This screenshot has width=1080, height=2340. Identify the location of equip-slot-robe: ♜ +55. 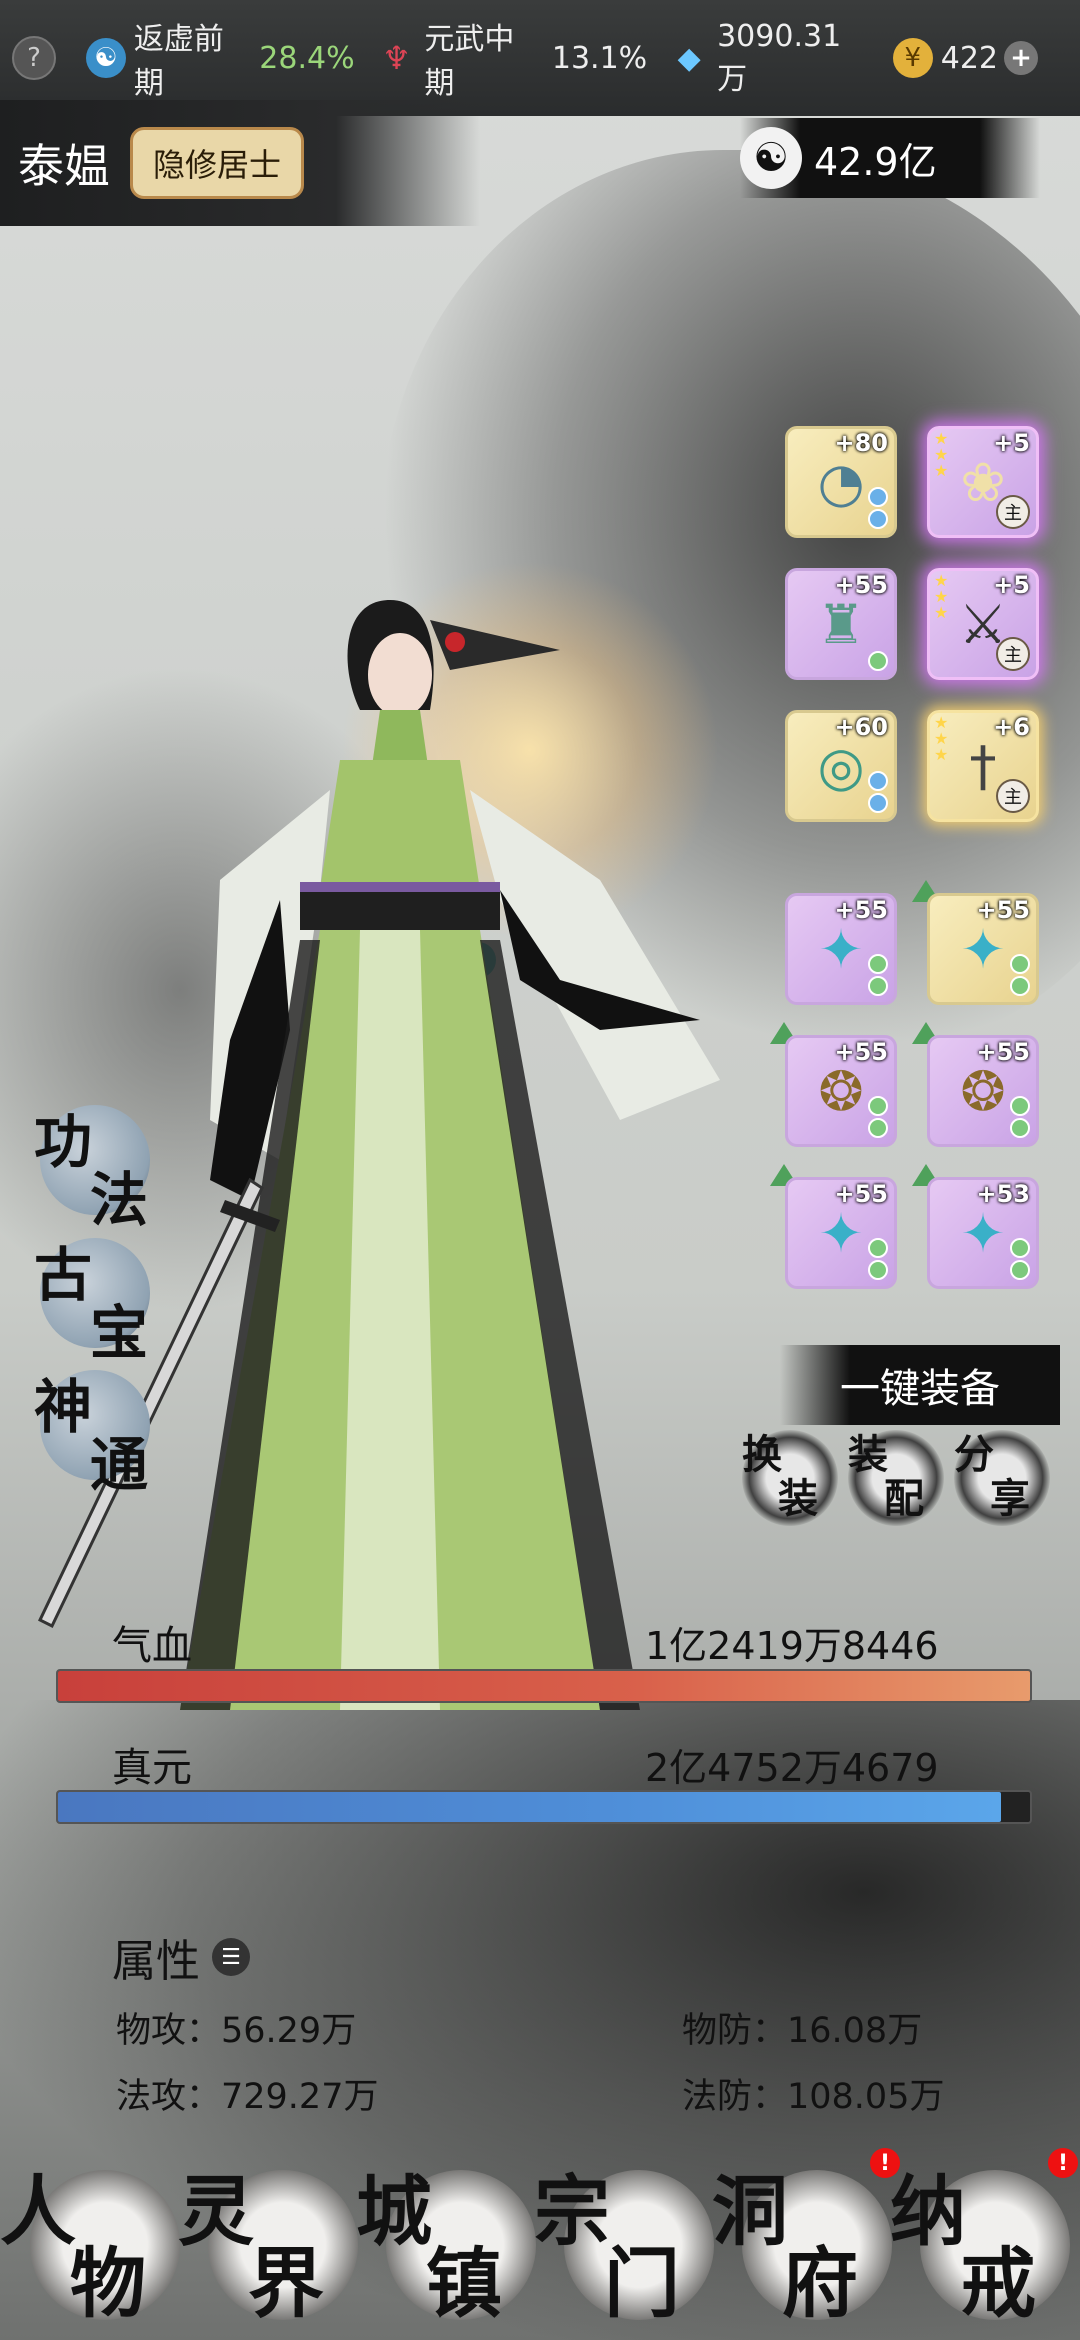
(841, 624).